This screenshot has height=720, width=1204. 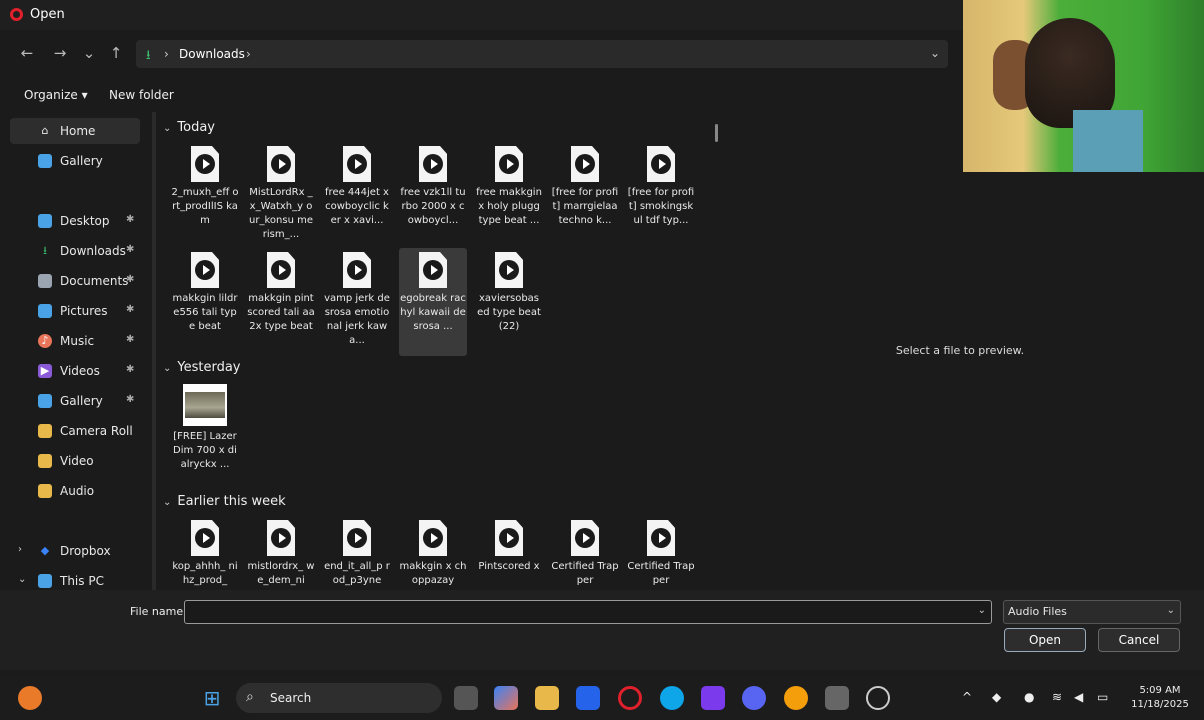 What do you see at coordinates (158, 611) in the screenshot?
I see `file-name-label: File name:` at bounding box center [158, 611].